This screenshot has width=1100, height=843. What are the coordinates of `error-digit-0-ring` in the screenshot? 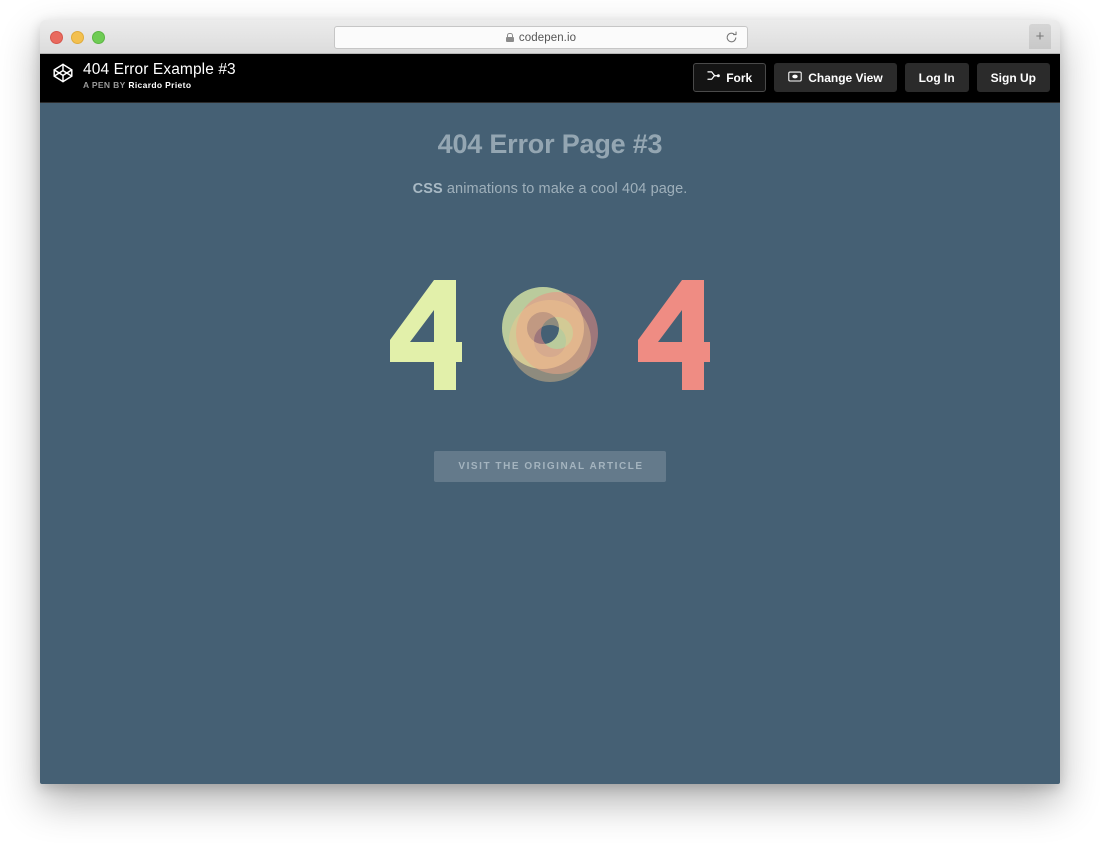 It's located at (550, 335).